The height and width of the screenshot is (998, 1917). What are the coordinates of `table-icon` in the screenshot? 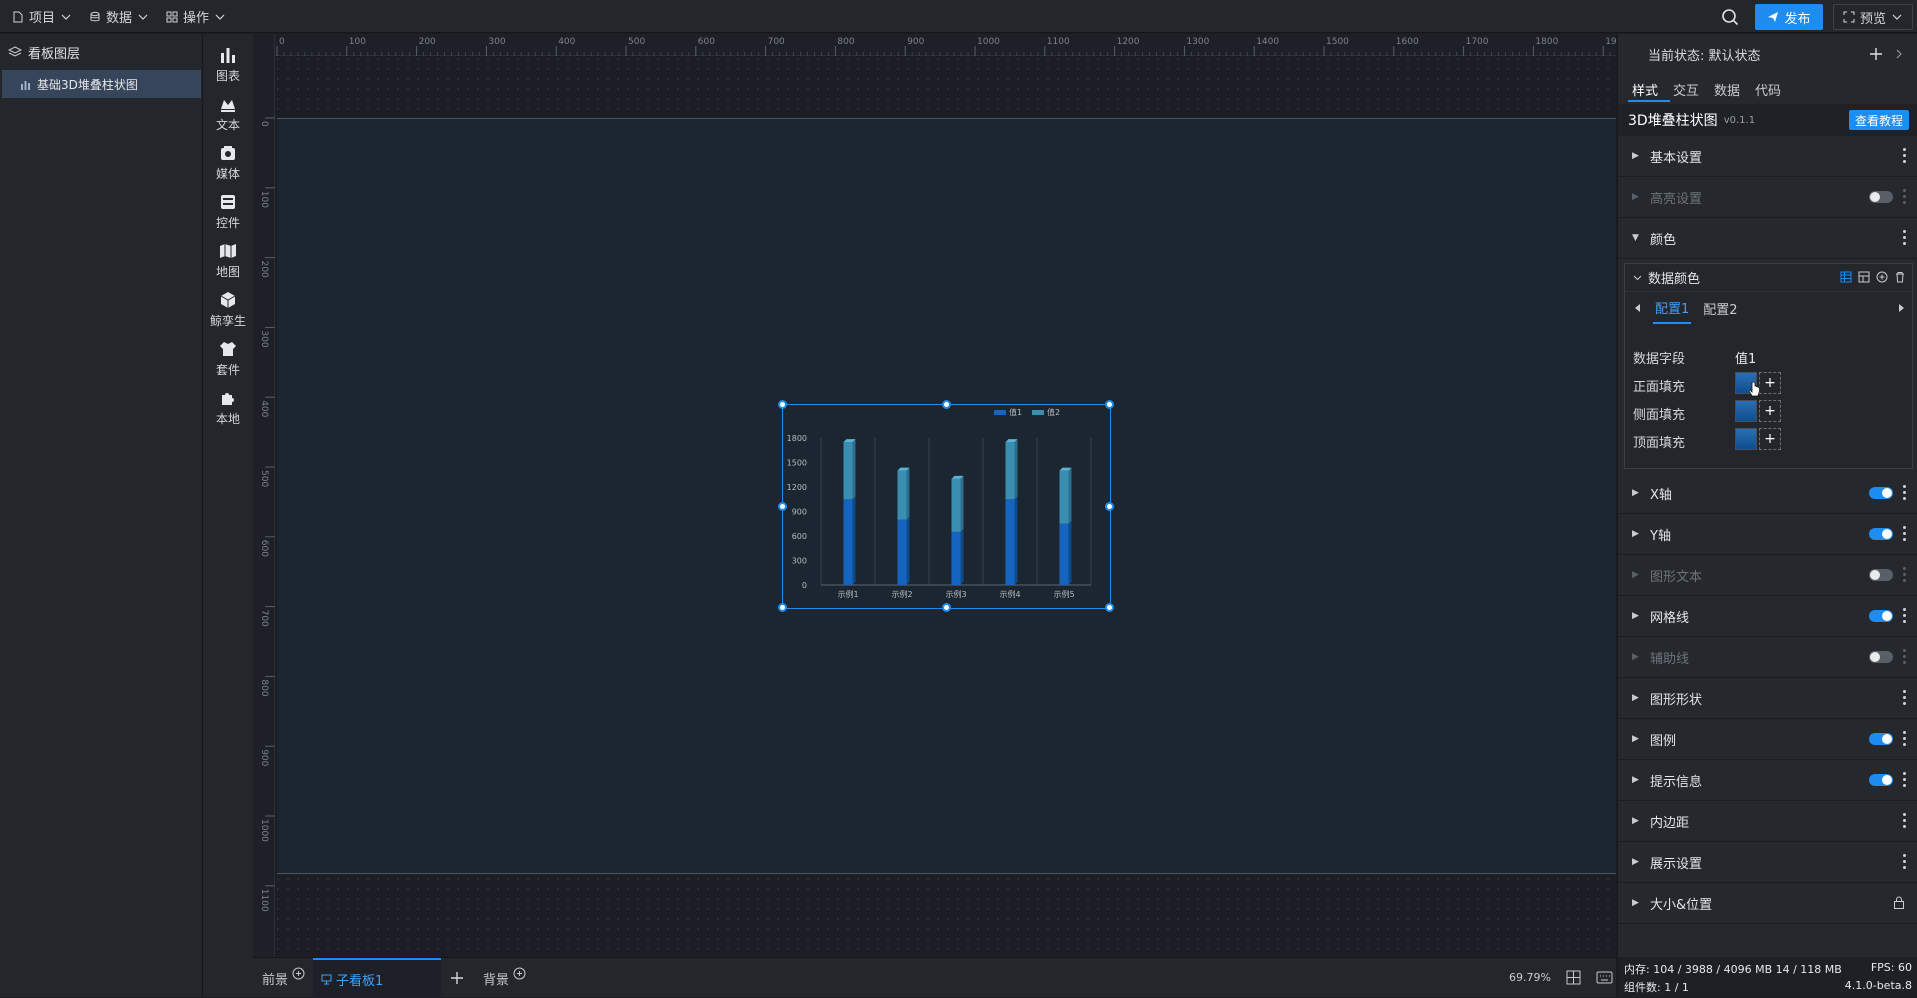 It's located at (1846, 277).